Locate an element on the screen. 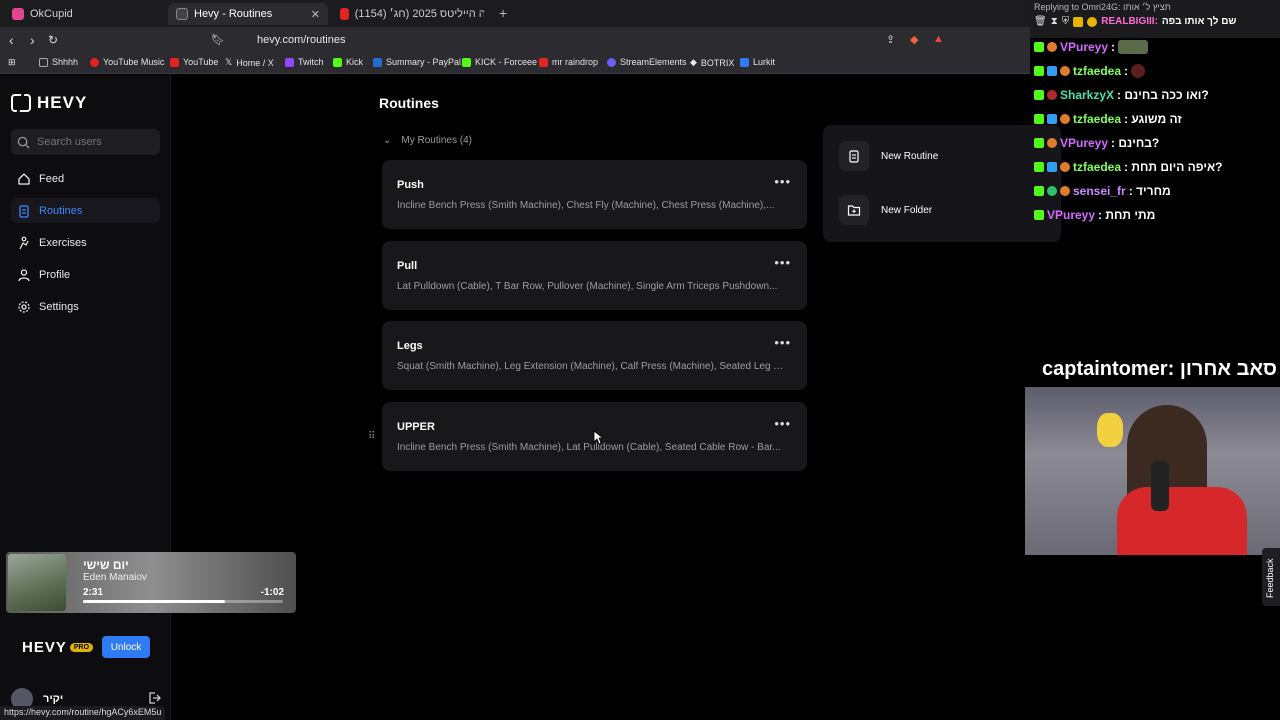 This screenshot has height=720, width=1280. sidebar-item-feed: Feed is located at coordinates (85, 178).